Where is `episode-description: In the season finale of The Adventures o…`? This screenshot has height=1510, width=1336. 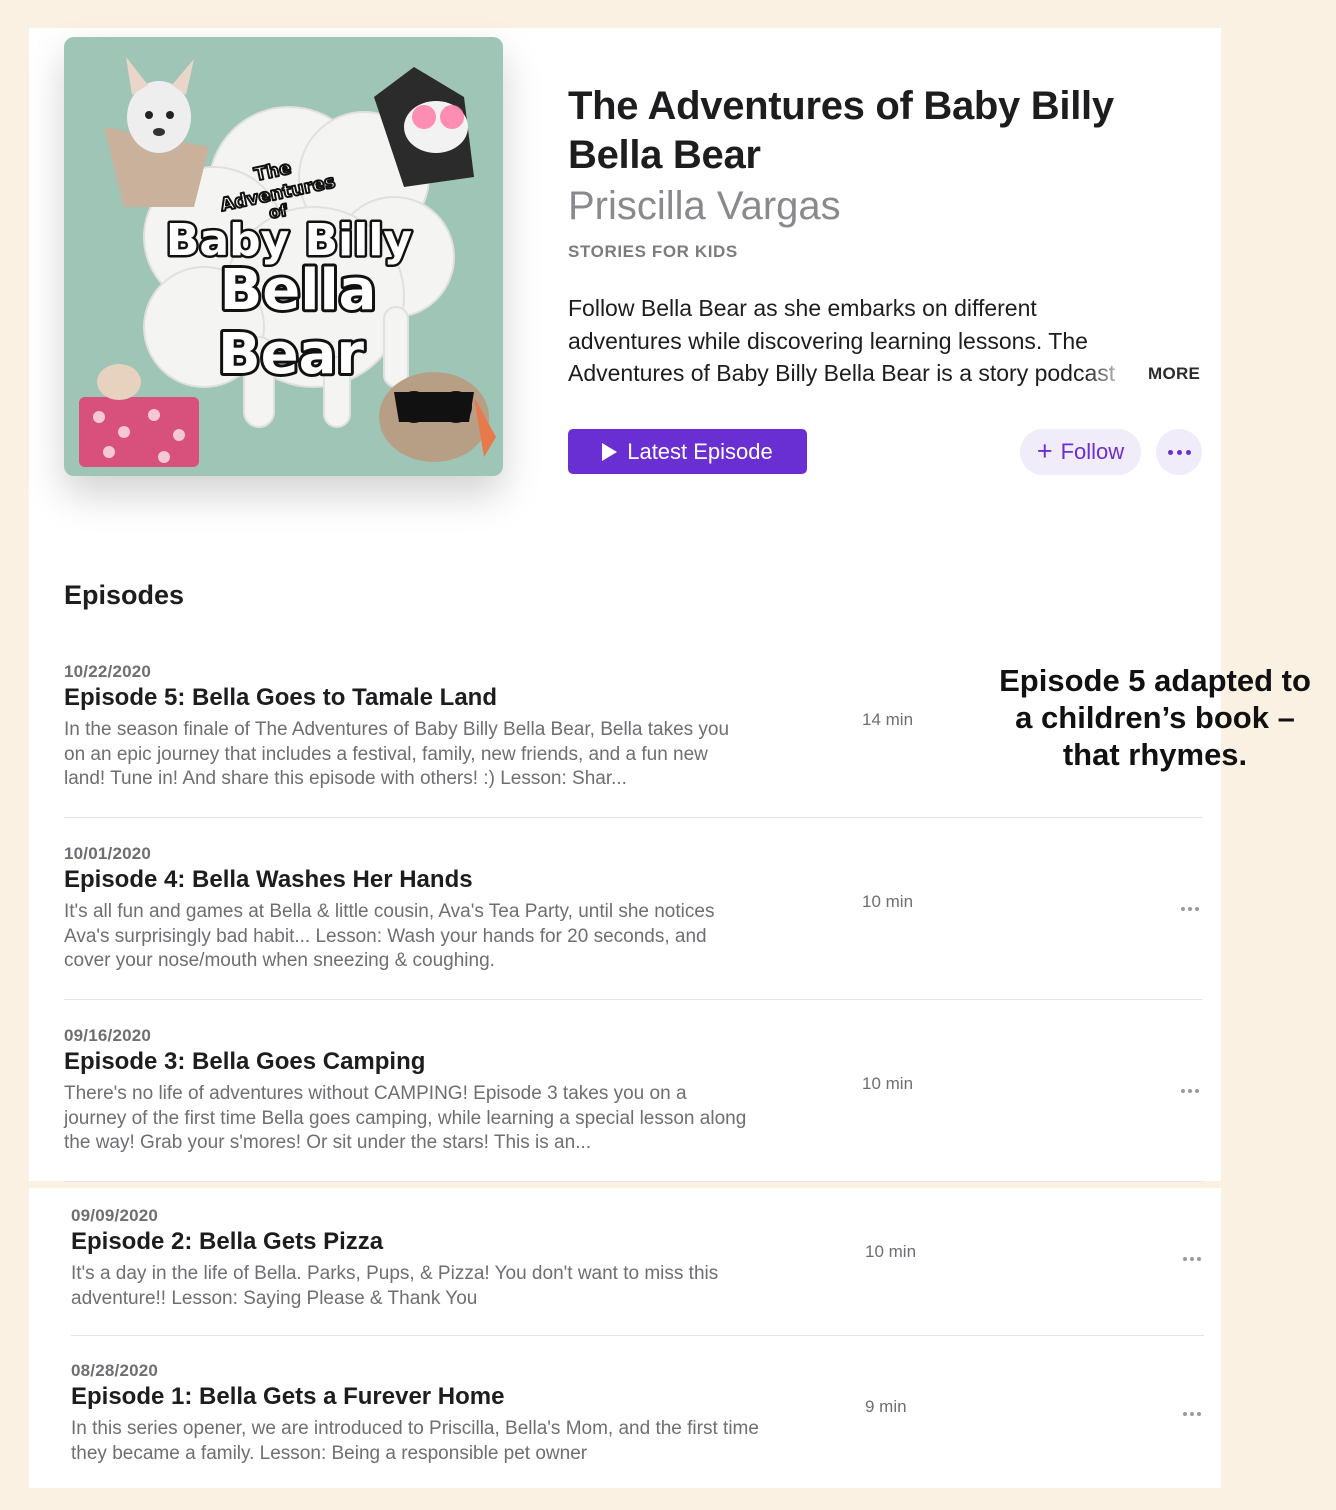
episode-description: In the season finale of The Adventures o… is located at coordinates (397, 754).